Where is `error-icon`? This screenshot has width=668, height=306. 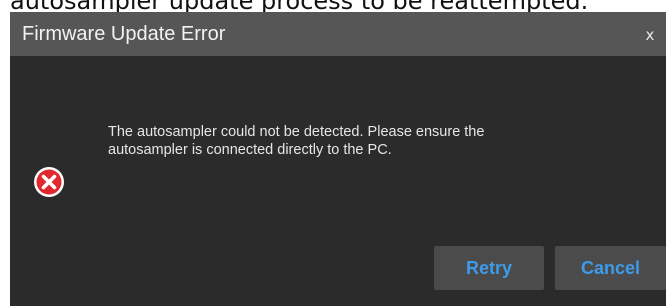
error-icon is located at coordinates (49, 182).